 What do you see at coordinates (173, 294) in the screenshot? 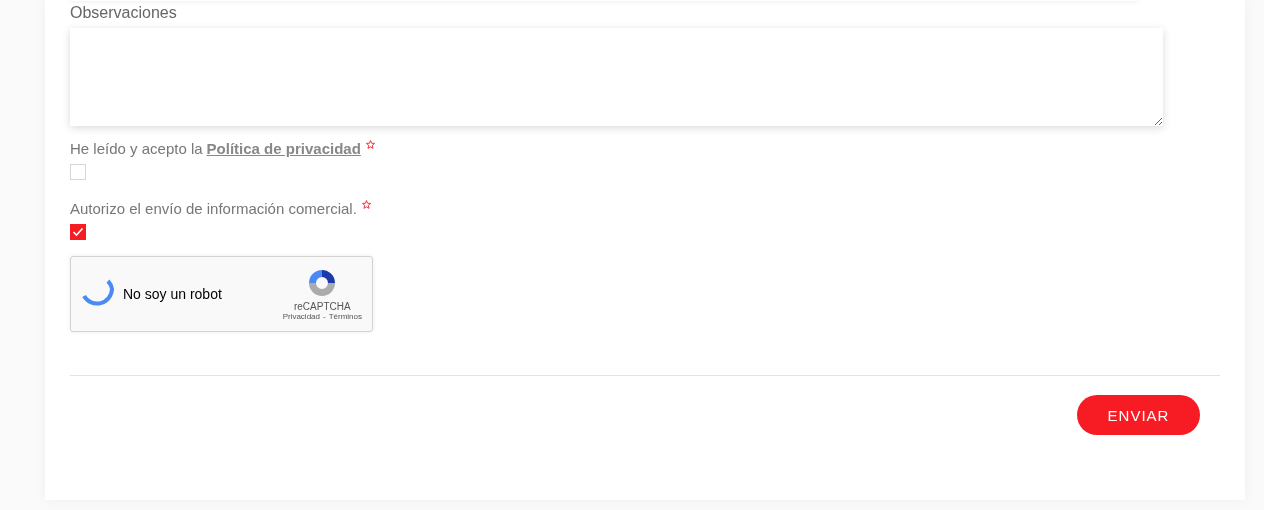
I see `captcha-label: No soy un robot` at bounding box center [173, 294].